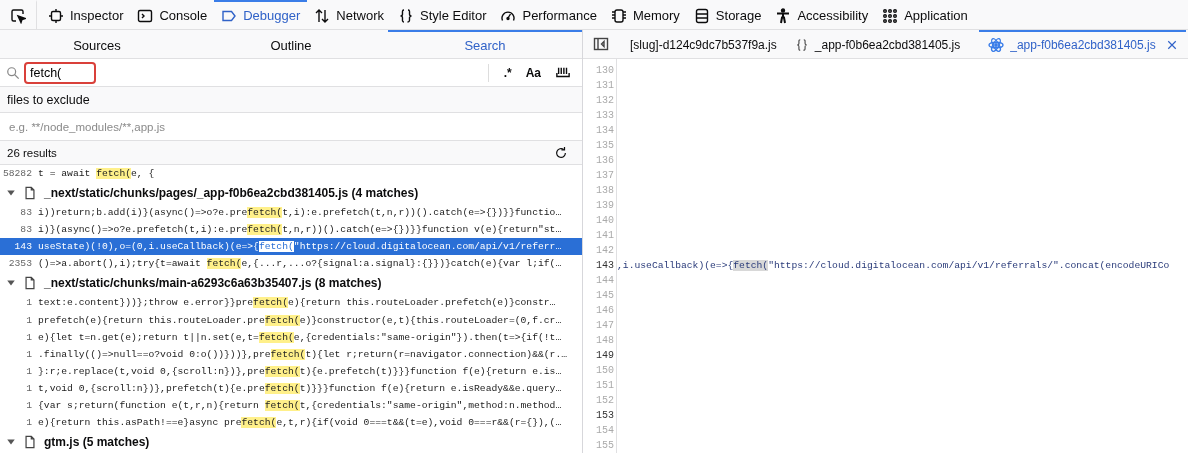 Image resolution: width=1188 pixels, height=453 pixels. Describe the element at coordinates (605, 191) in the screenshot. I see `line-number: 138` at that location.